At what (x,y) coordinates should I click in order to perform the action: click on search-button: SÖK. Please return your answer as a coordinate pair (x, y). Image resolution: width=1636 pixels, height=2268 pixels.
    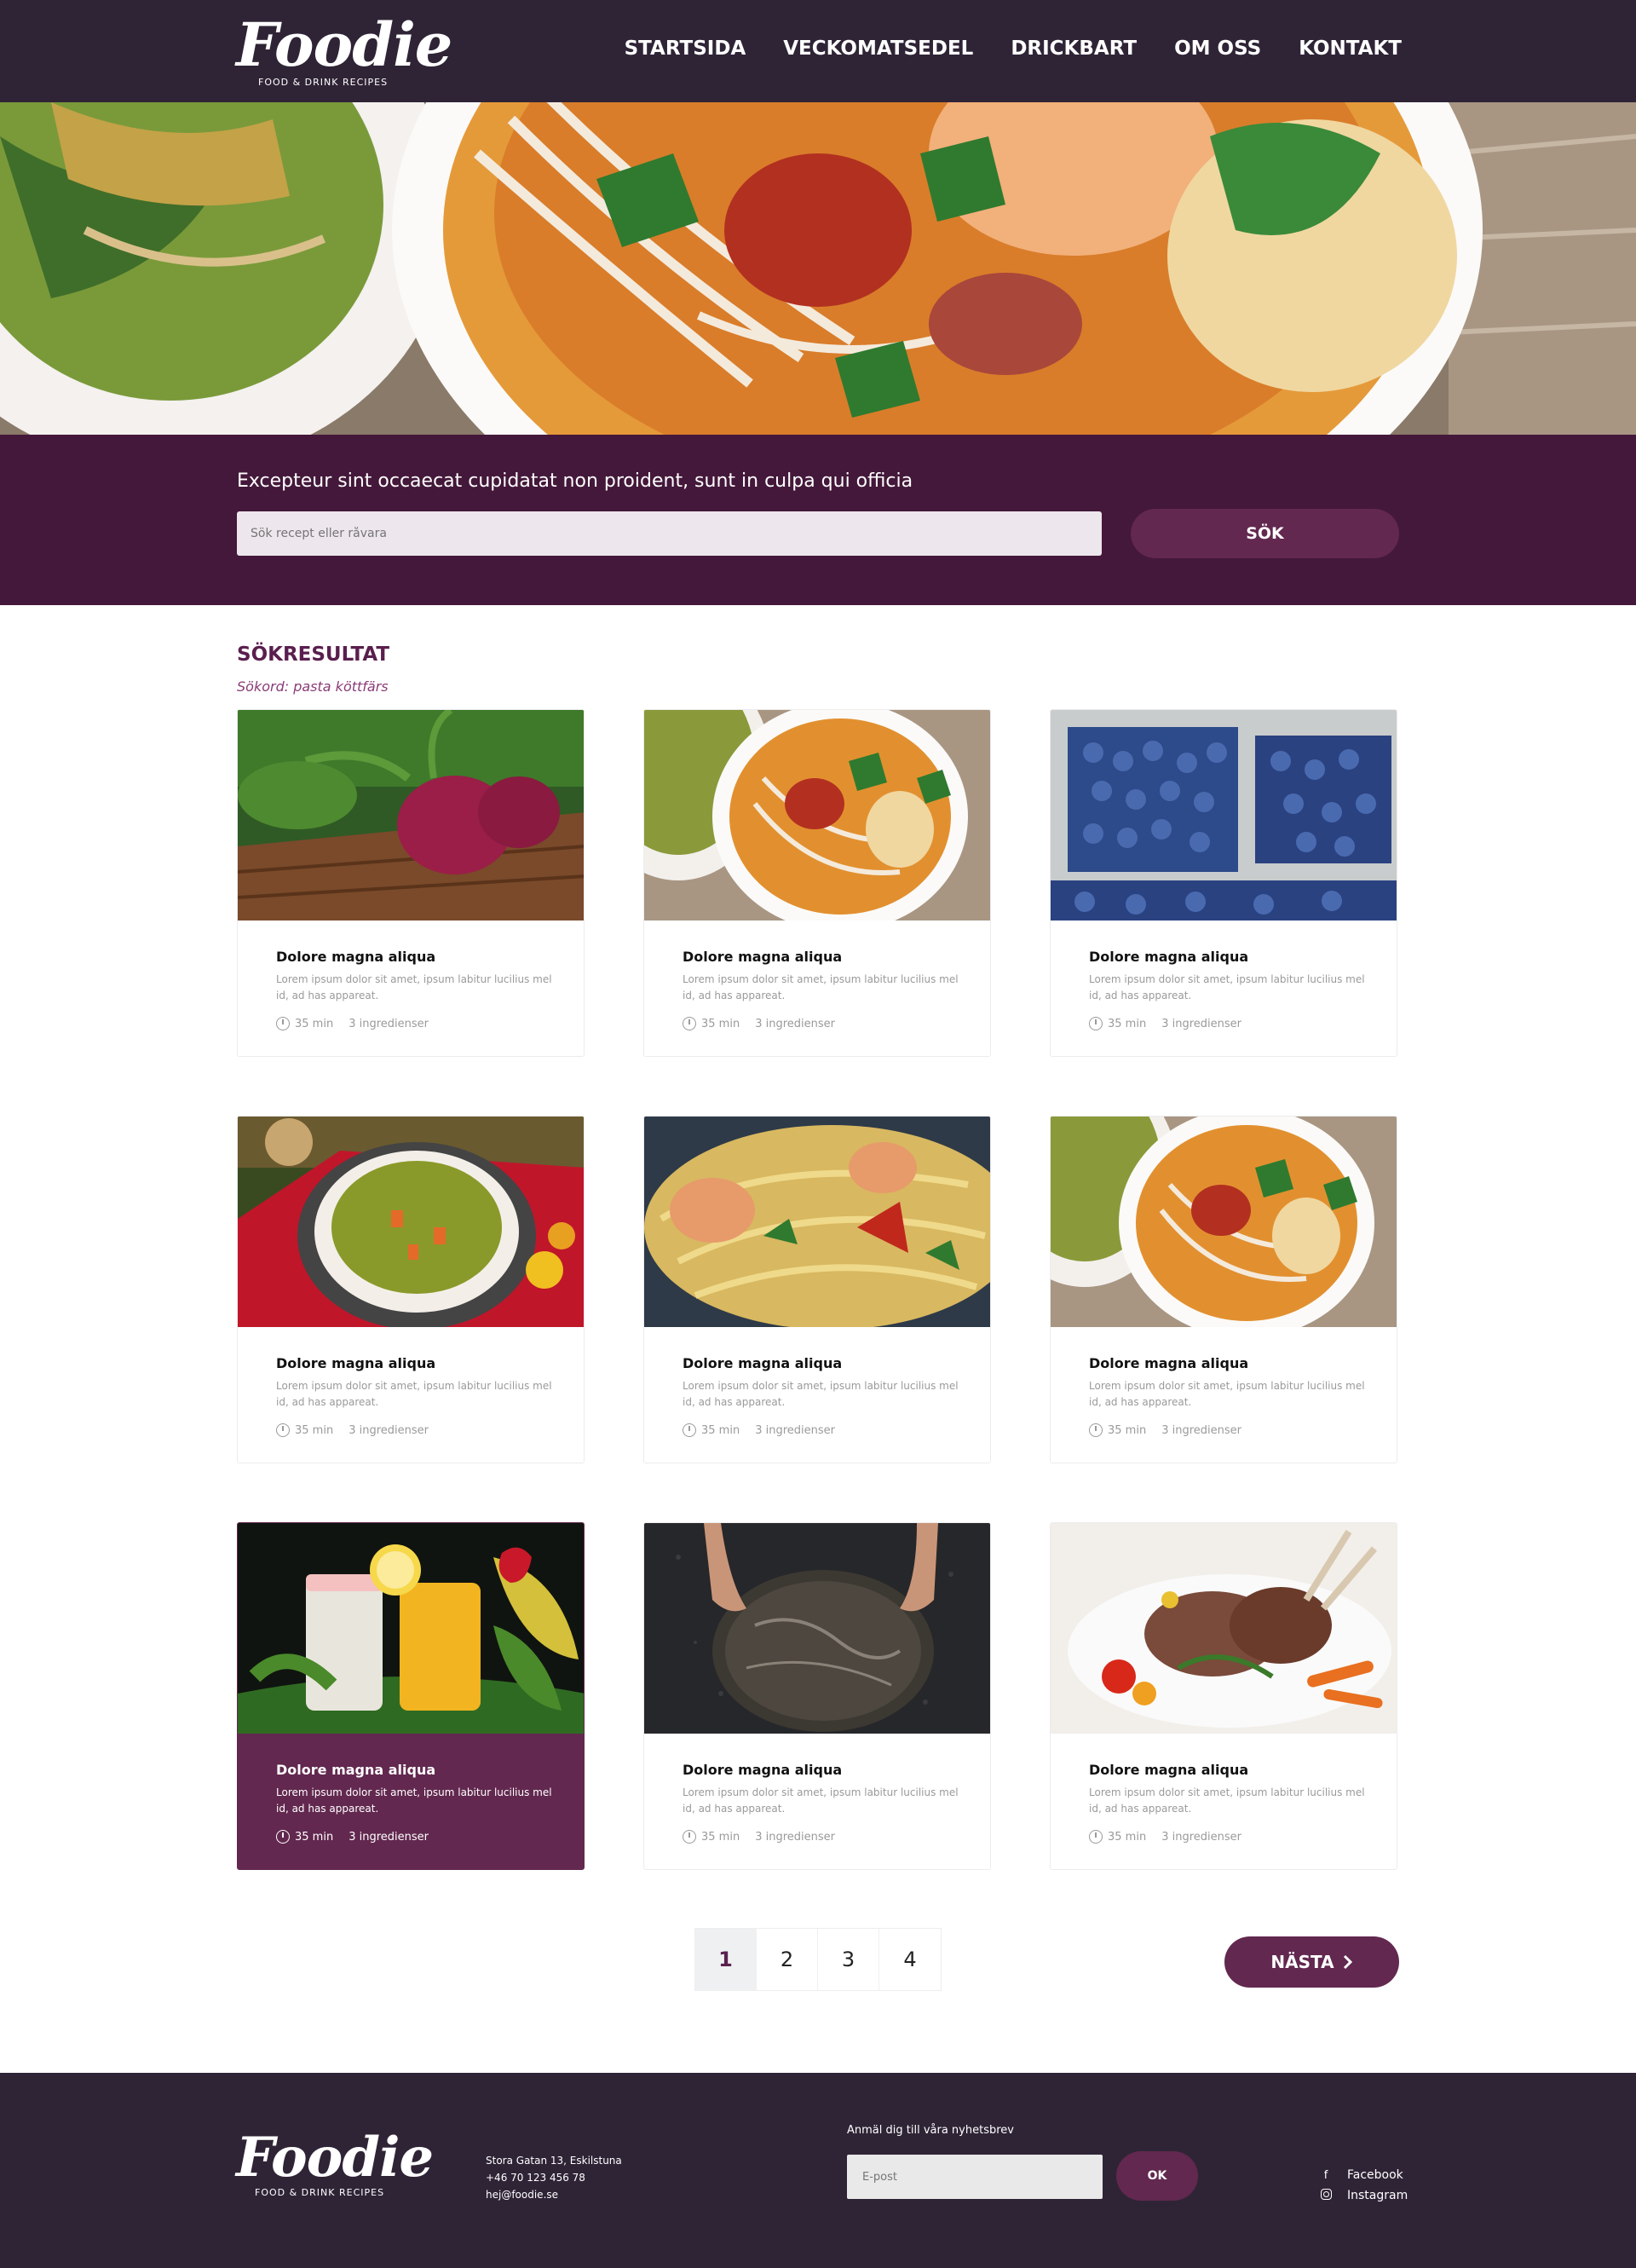
    Looking at the image, I should click on (1265, 533).